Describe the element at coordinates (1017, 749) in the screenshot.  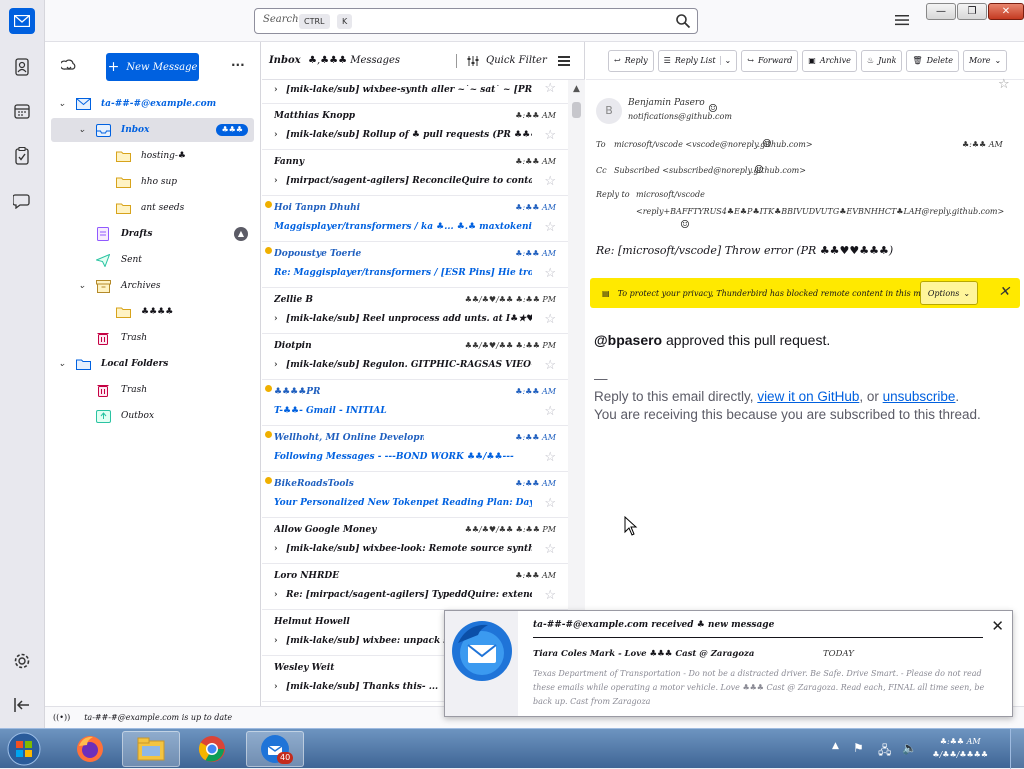
I see `show-desktop-button` at that location.